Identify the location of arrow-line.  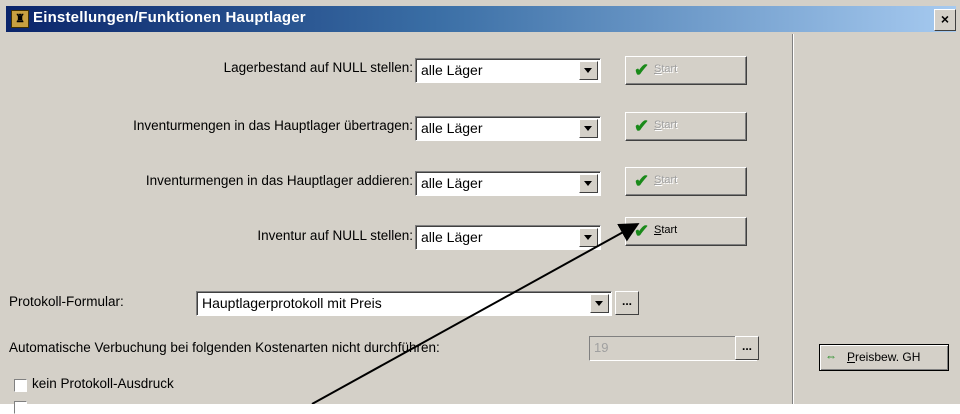
(475, 313).